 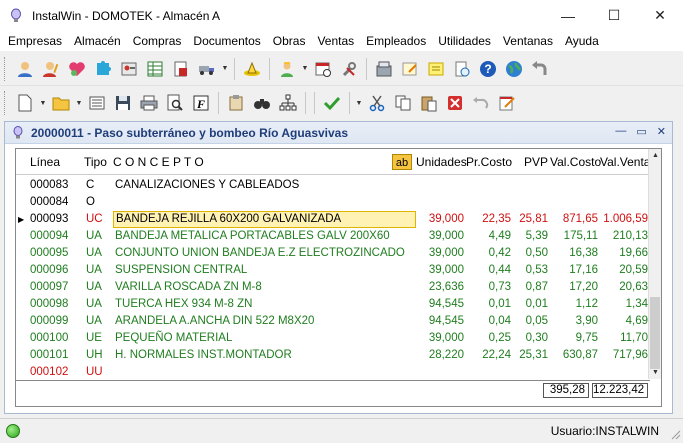 I want to click on save-button, so click(x=123, y=103).